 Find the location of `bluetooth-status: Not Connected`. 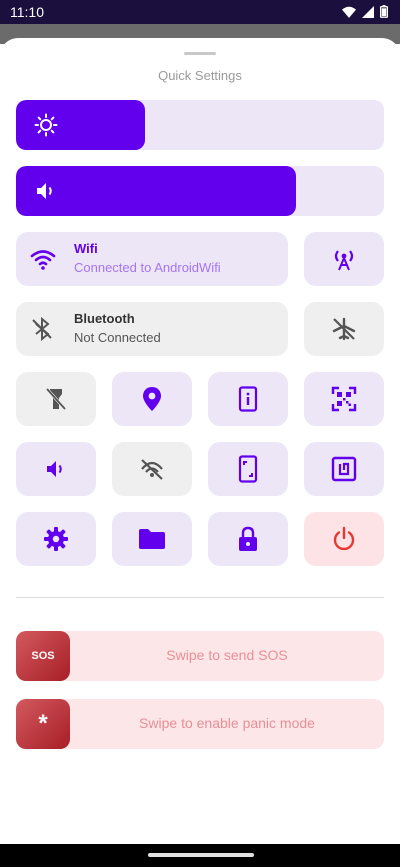

bluetooth-status: Not Connected is located at coordinates (117, 337).